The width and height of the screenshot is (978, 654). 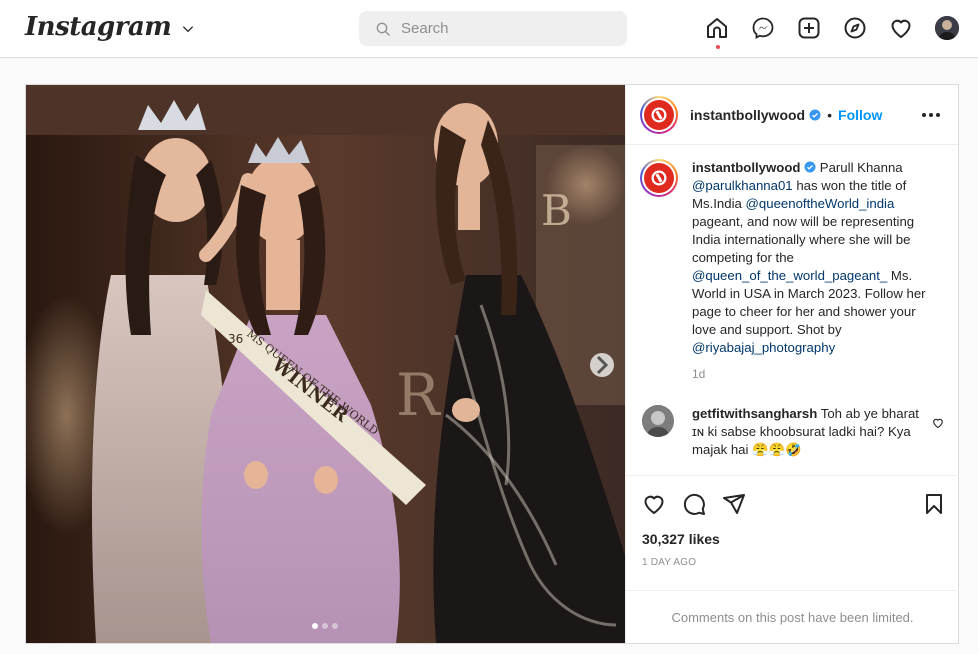 I want to click on home-icon, so click(x=717, y=28).